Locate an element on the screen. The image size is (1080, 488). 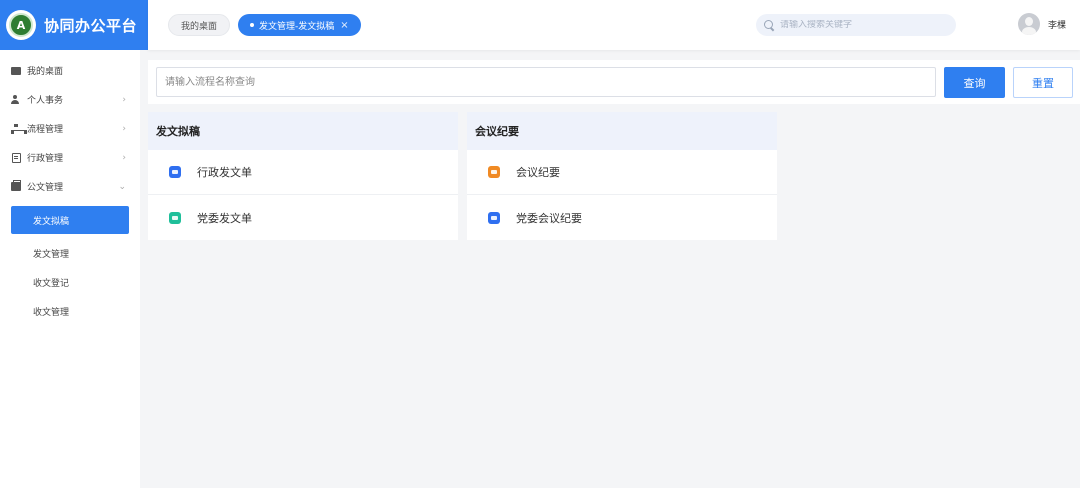
sidebar-item-document-management: 公文管理 ⌄ is located at coordinates (70, 186).